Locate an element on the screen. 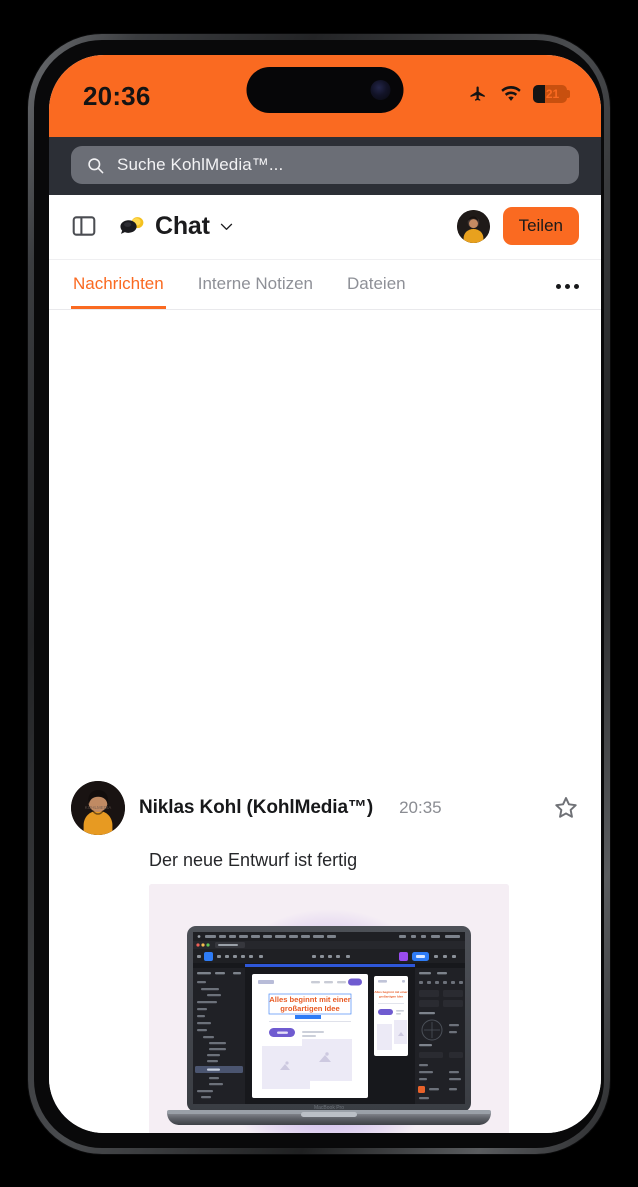 This screenshot has height=1187, width=638. airplane-mode-icon is located at coordinates (477, 93).